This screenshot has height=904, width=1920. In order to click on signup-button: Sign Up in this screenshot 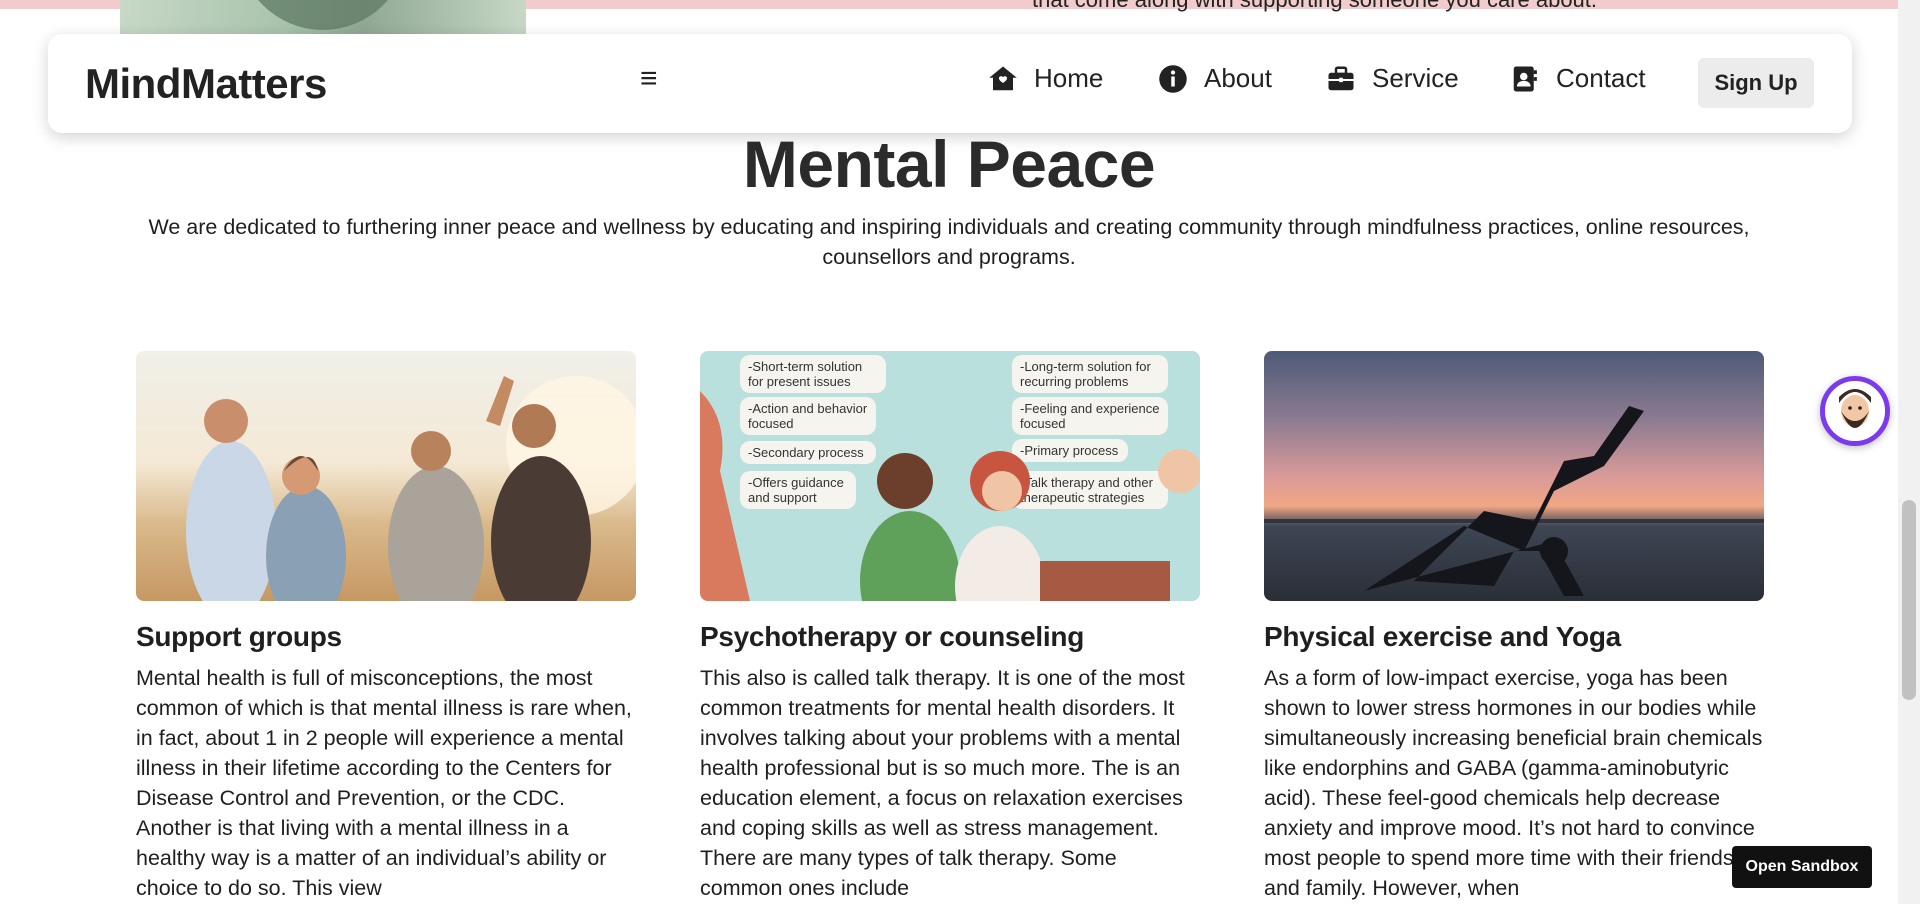, I will do `click(1756, 83)`.